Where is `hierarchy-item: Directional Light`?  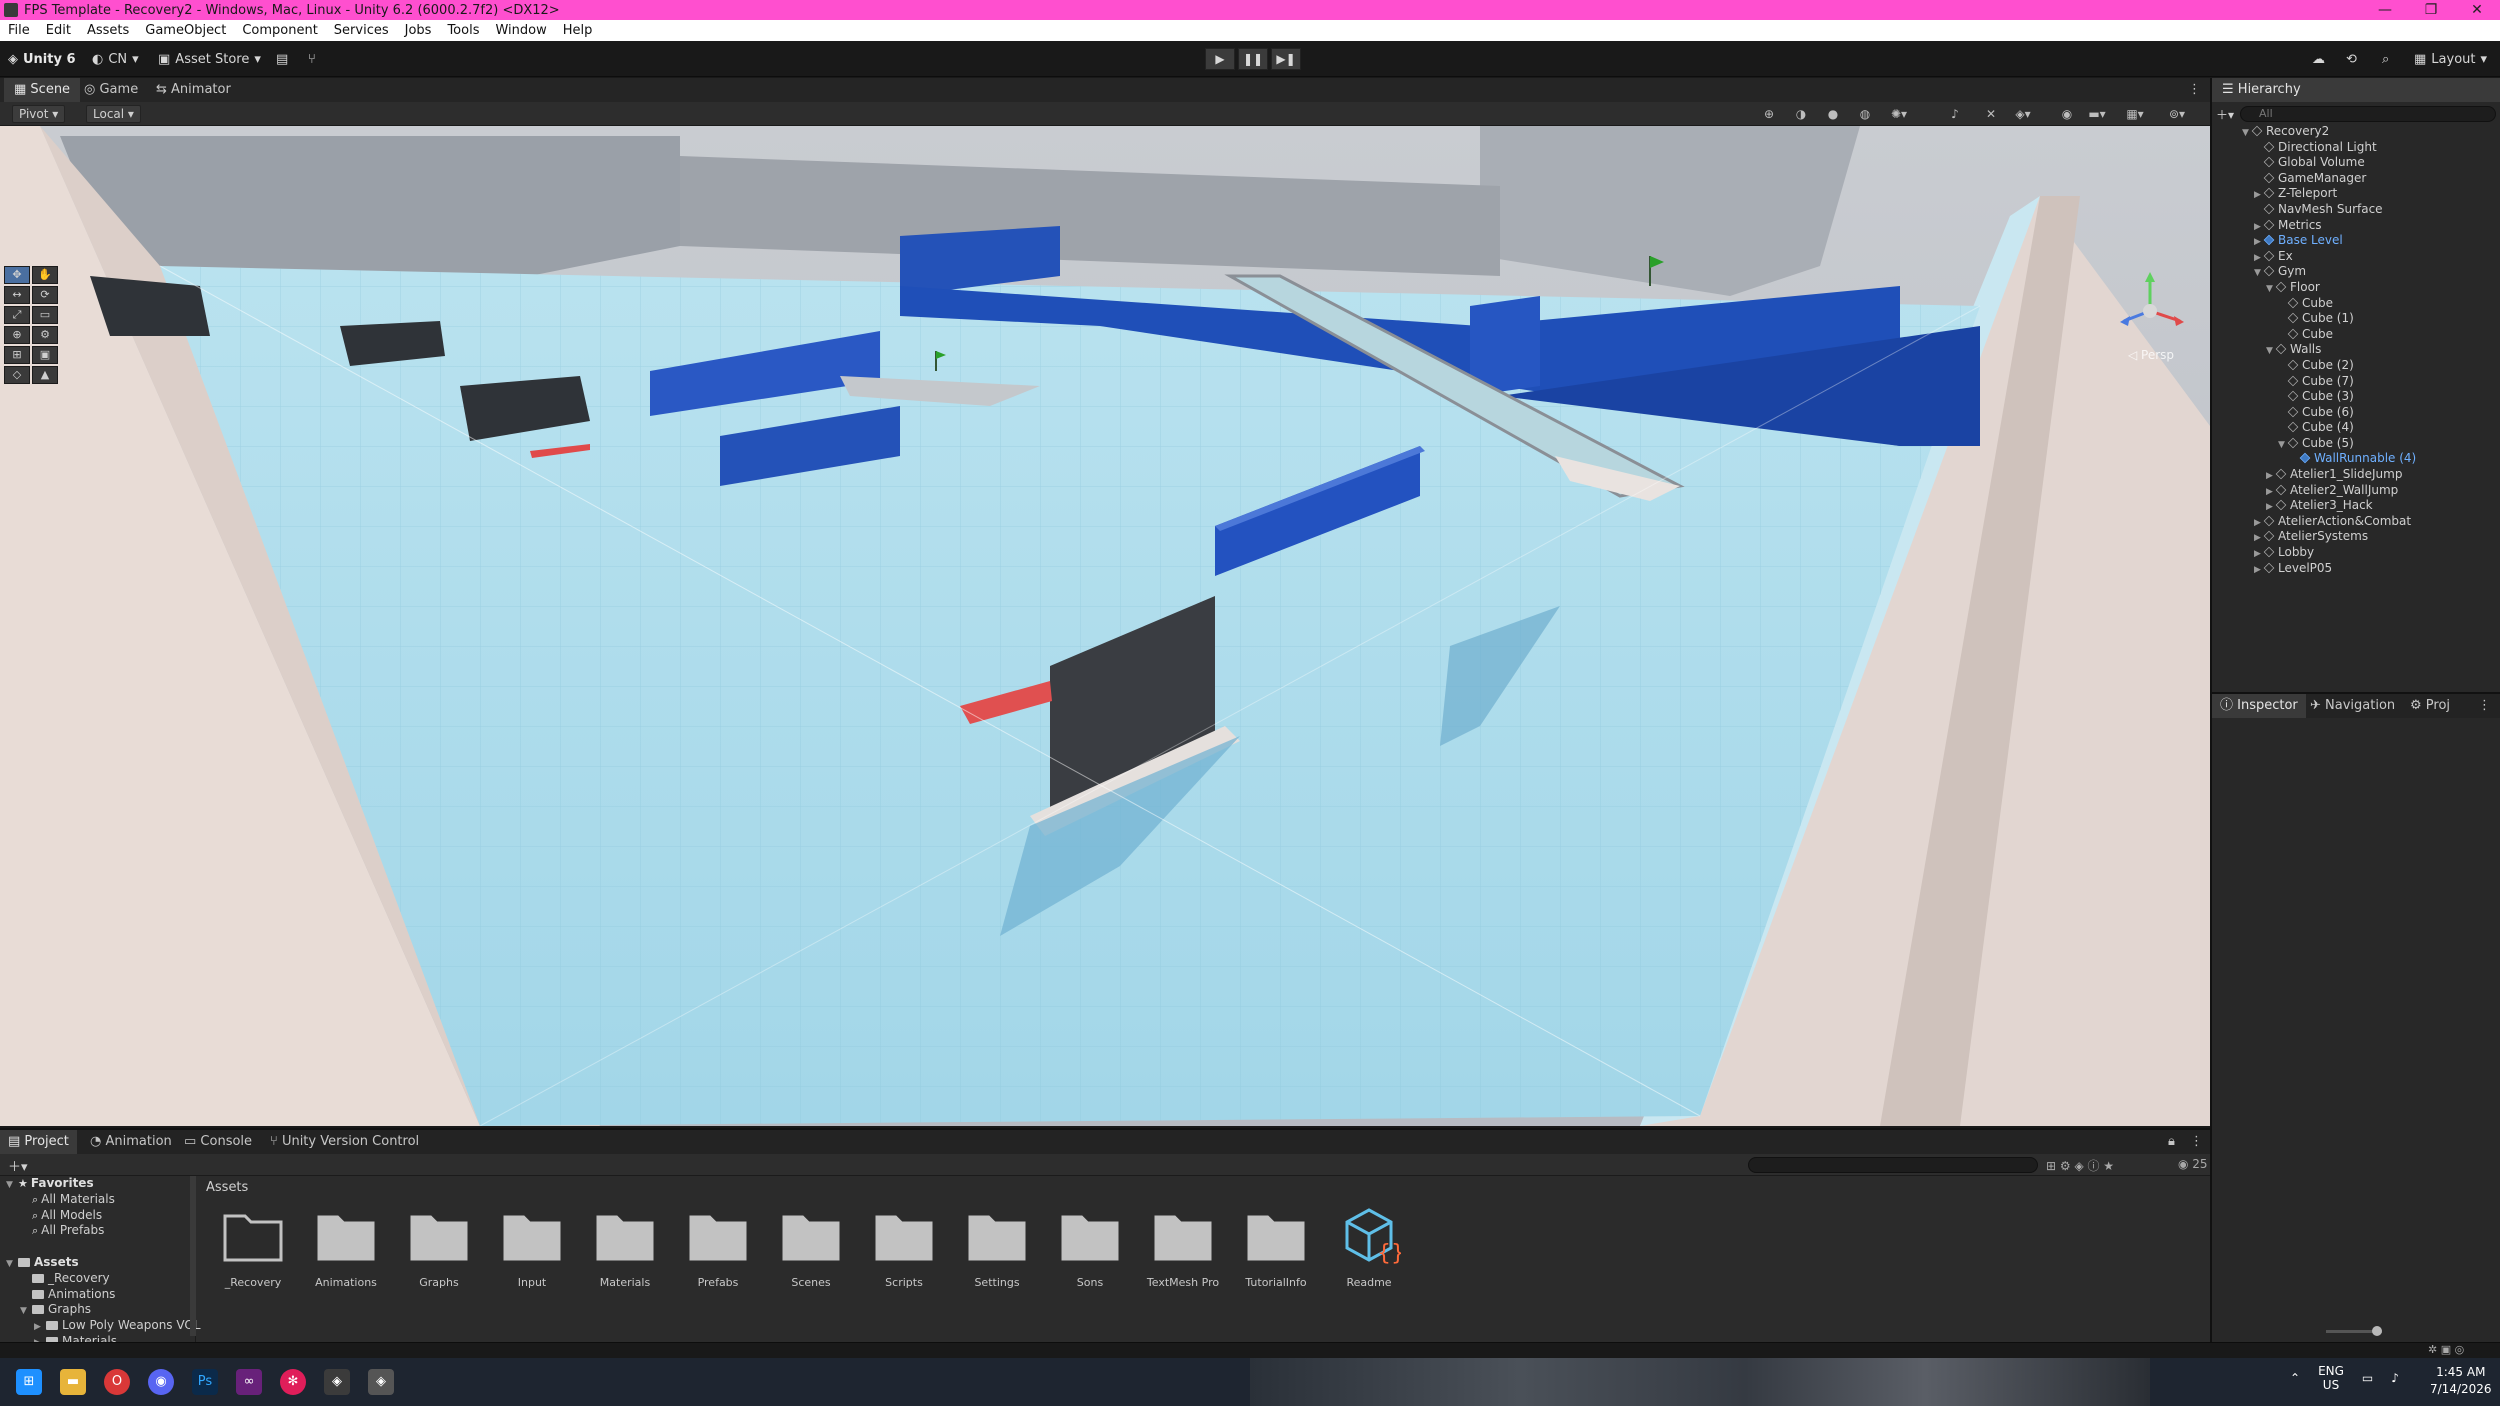
hierarchy-item: Directional Light is located at coordinates (2370, 148).